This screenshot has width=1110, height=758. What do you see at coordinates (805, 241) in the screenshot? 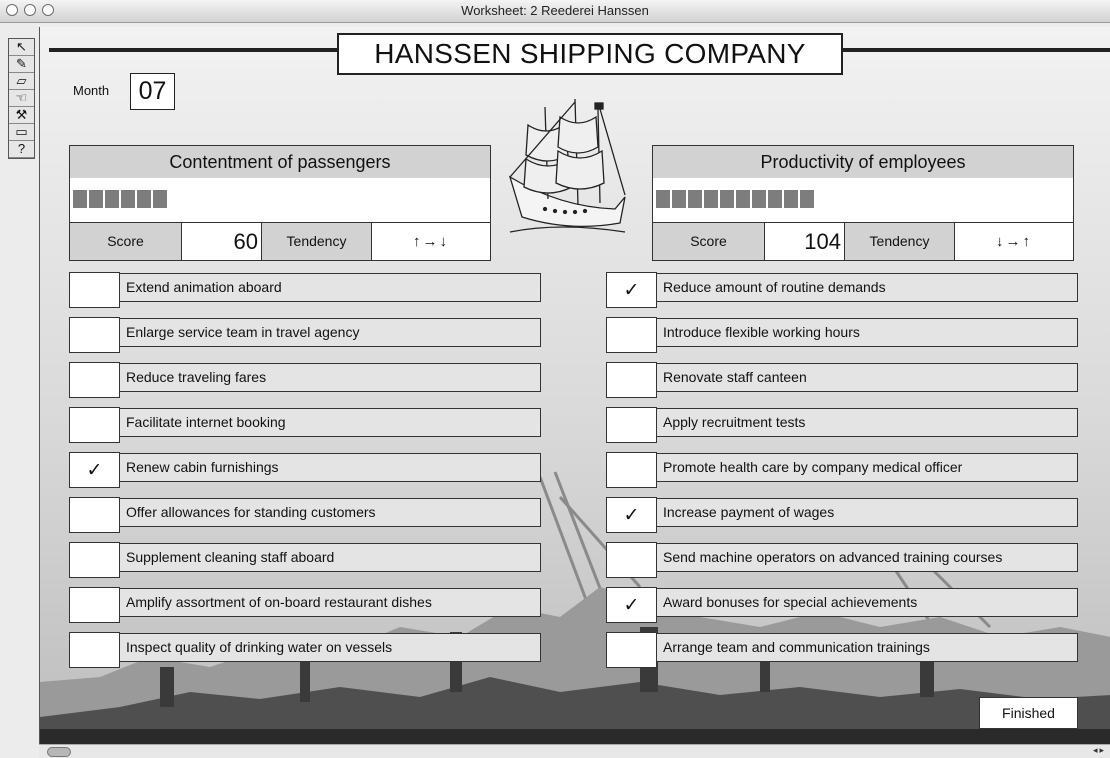
I see `employees-score-value: 104` at bounding box center [805, 241].